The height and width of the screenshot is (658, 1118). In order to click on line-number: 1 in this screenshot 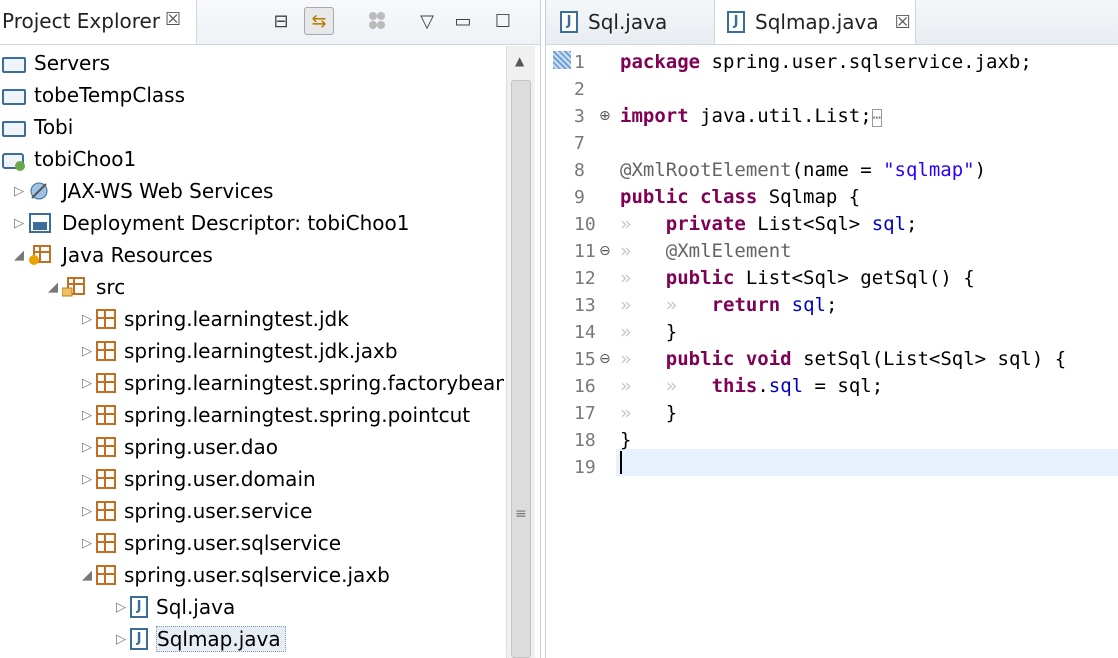, I will do `click(579, 62)`.